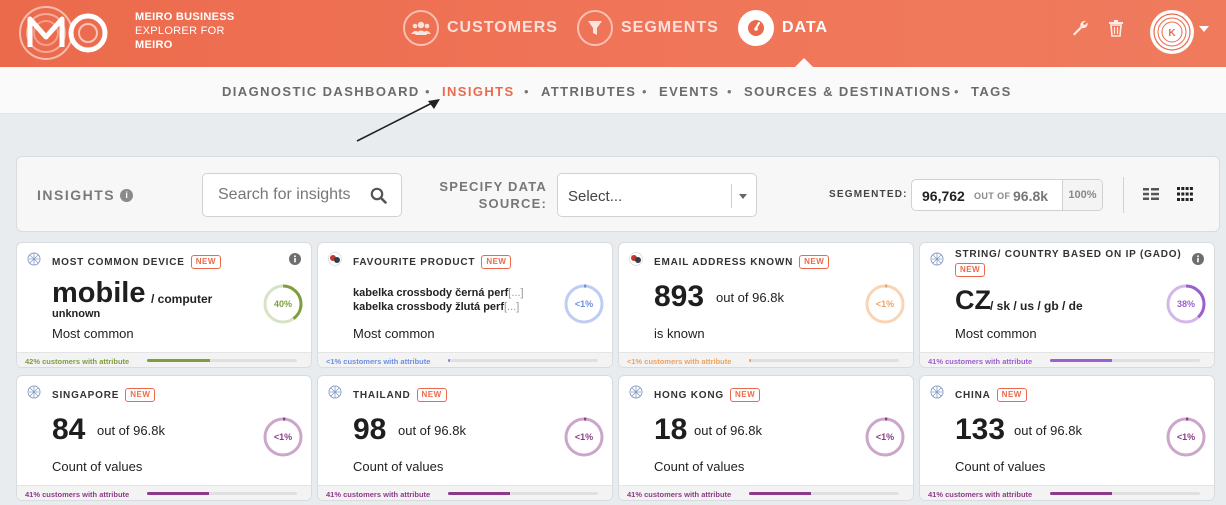 This screenshot has width=1226, height=505. Describe the element at coordinates (731, 196) in the screenshot. I see `select-divider` at that location.